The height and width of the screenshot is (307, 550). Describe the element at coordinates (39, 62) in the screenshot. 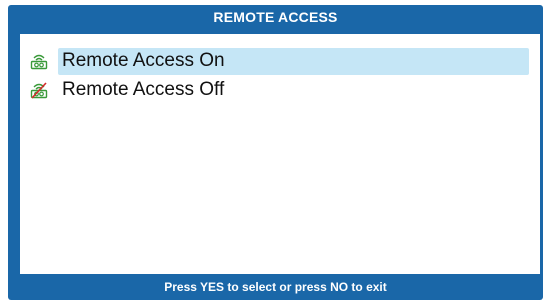

I see `remote-access-on-icon` at that location.